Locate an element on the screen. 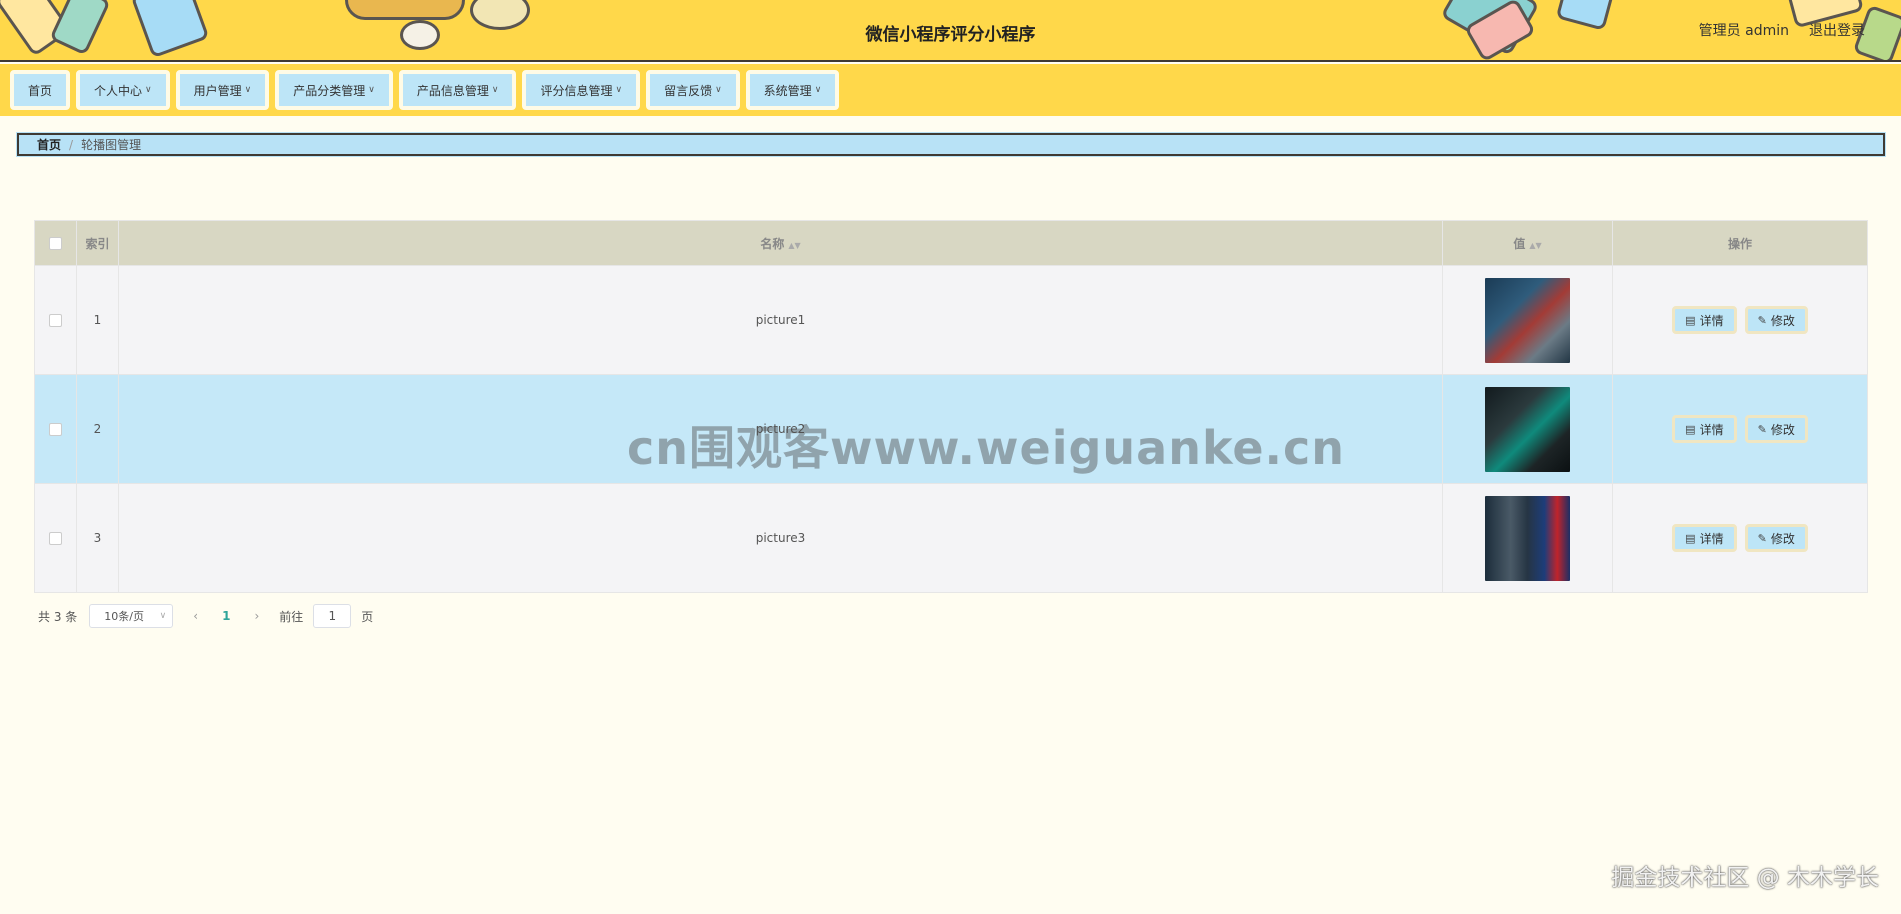 The width and height of the screenshot is (1901, 914). prev-page-icon: ‹ is located at coordinates (195, 616).